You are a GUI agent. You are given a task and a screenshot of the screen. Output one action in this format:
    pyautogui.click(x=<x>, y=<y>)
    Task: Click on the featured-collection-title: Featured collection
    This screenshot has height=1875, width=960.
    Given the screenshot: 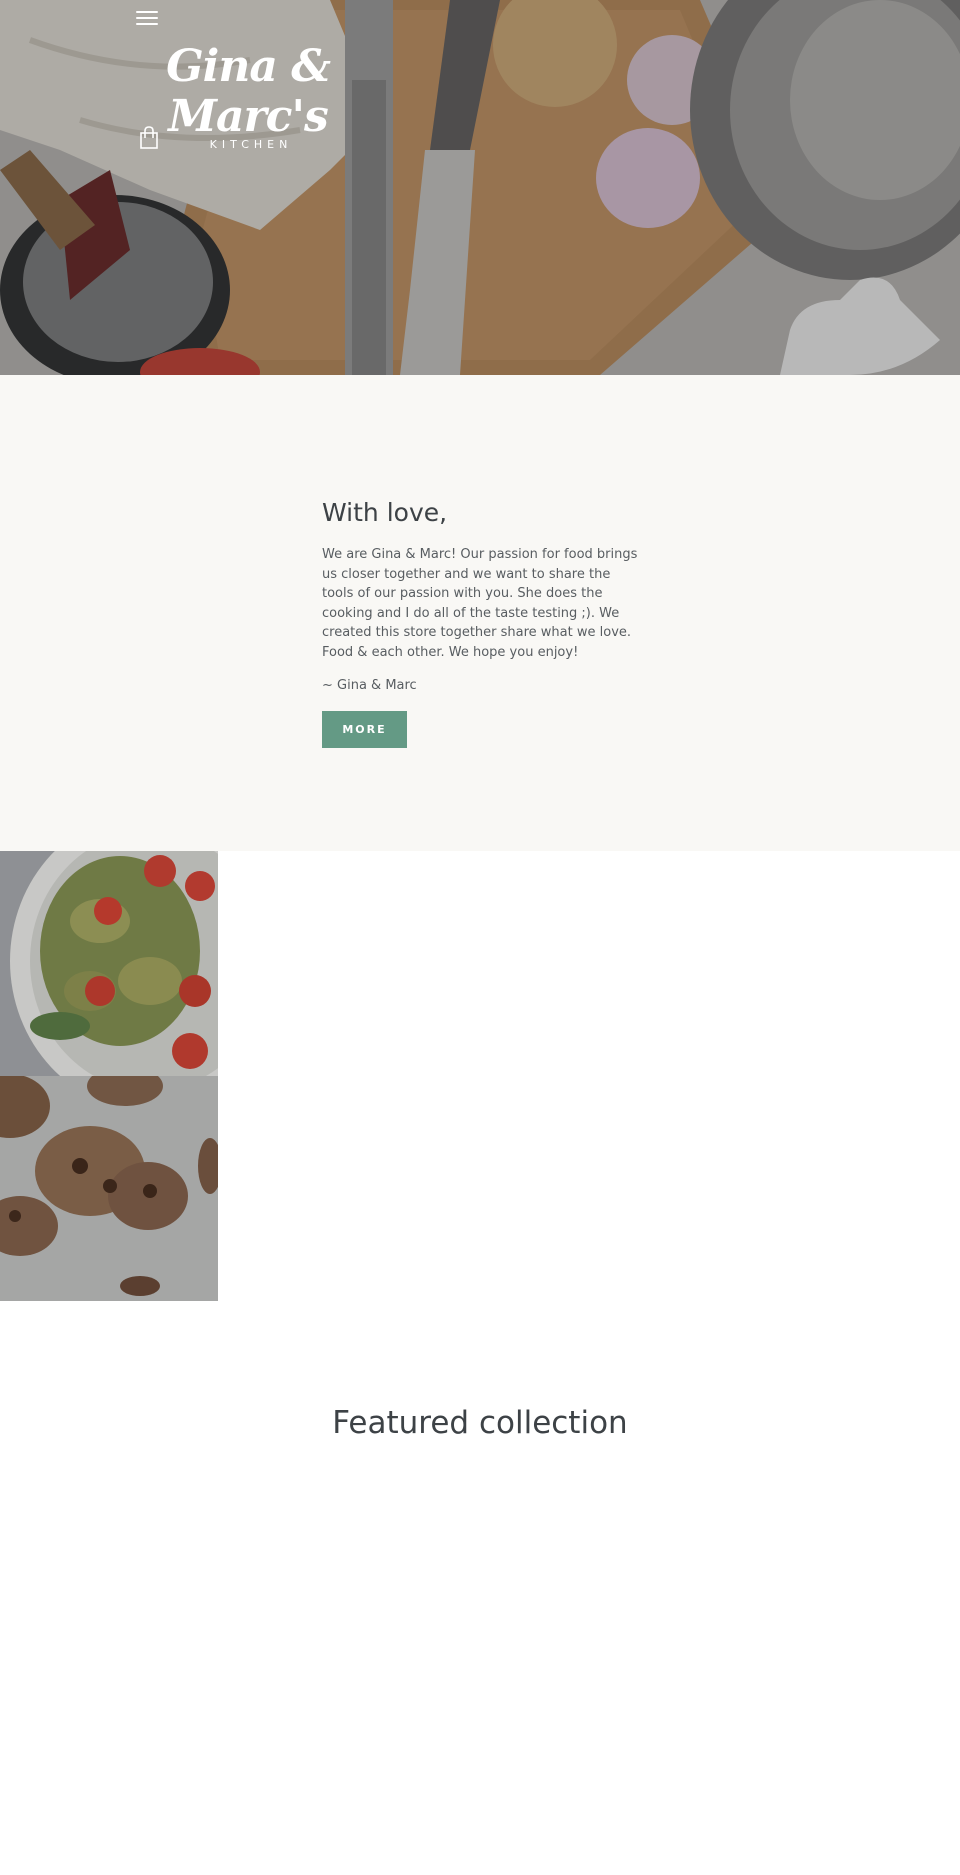 What is the action you would take?
    pyautogui.click(x=480, y=1423)
    